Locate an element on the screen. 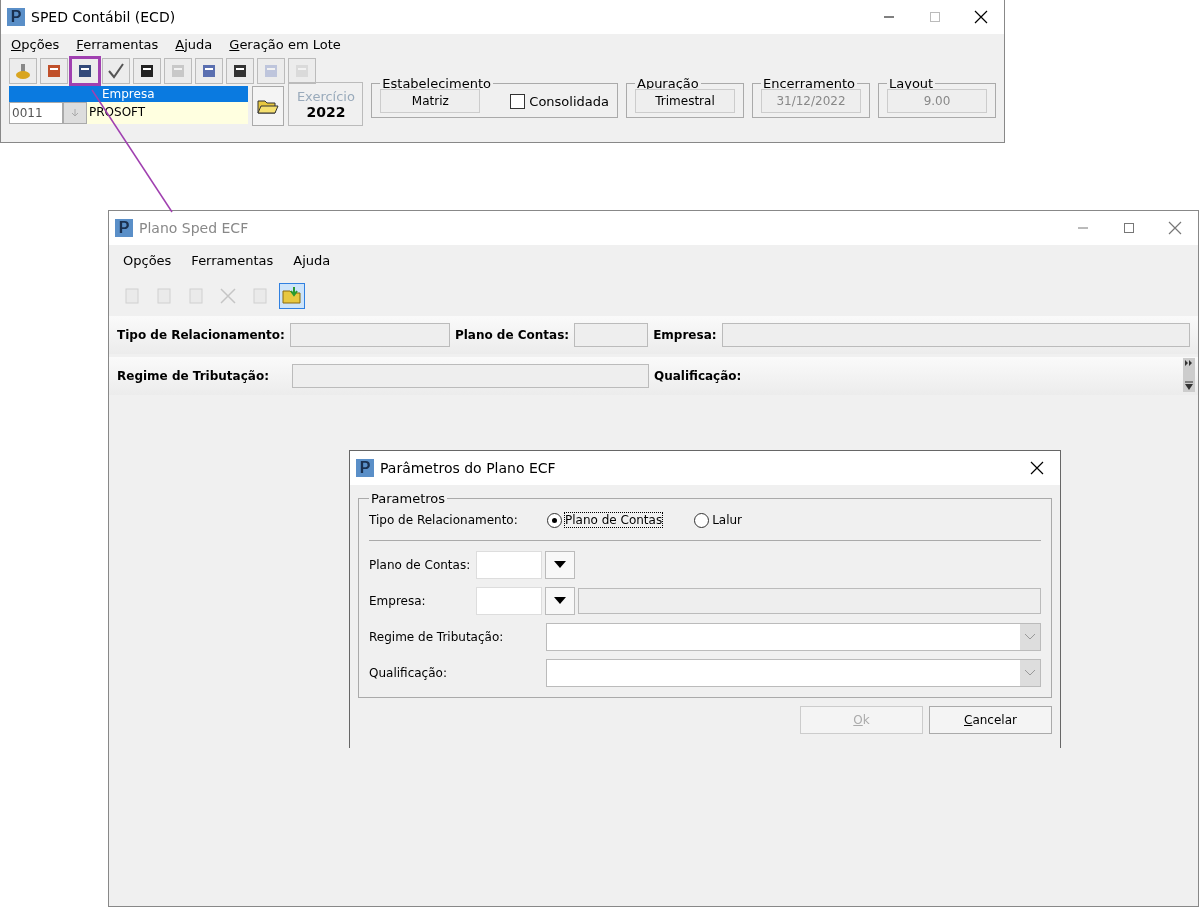 This screenshot has height=907, width=1200. code-field: 0011 is located at coordinates (36, 113).